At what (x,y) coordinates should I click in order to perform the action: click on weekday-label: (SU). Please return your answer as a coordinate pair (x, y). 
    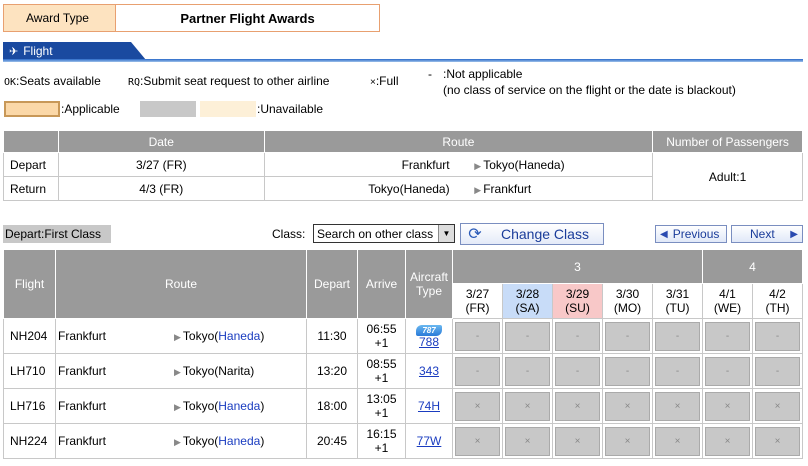
    Looking at the image, I should click on (577, 308).